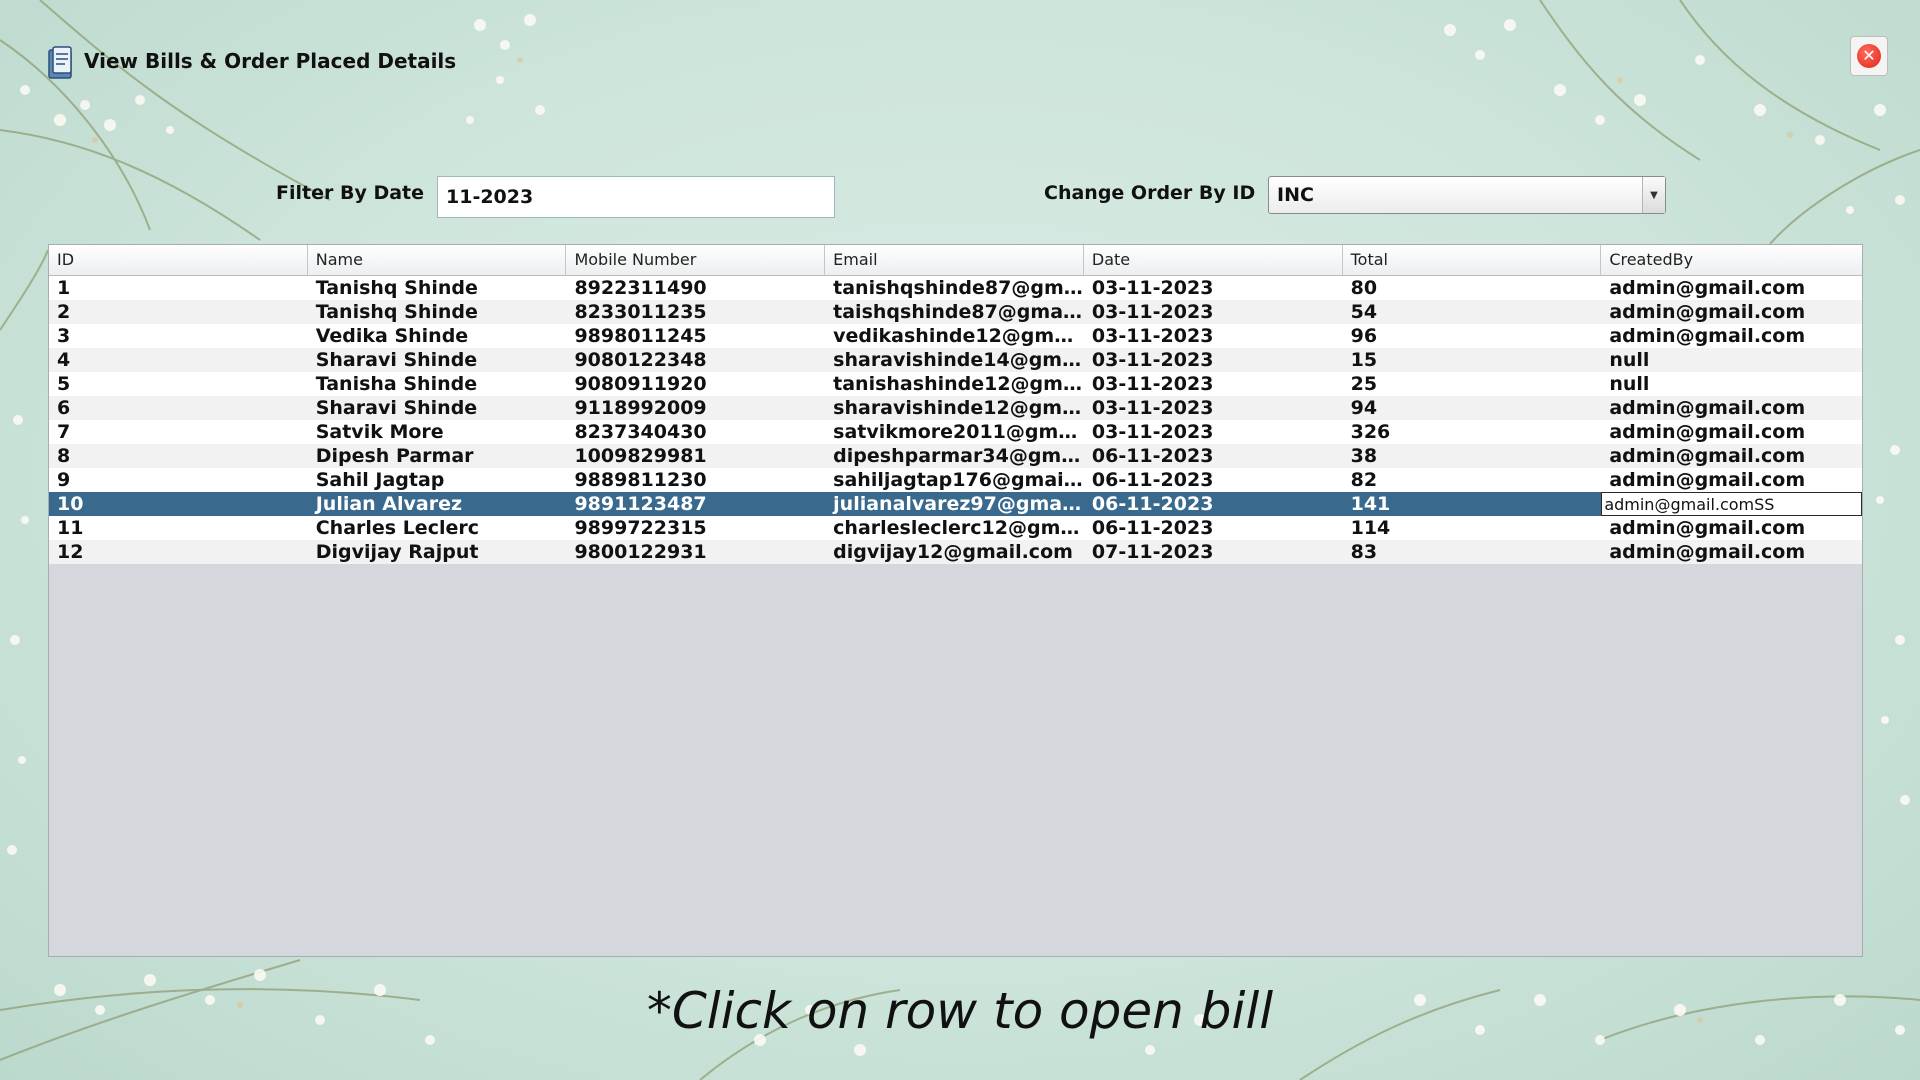 This screenshot has height=1080, width=1920. Describe the element at coordinates (394, 456) in the screenshot. I see `cell-name: Dipesh Parmar` at that location.